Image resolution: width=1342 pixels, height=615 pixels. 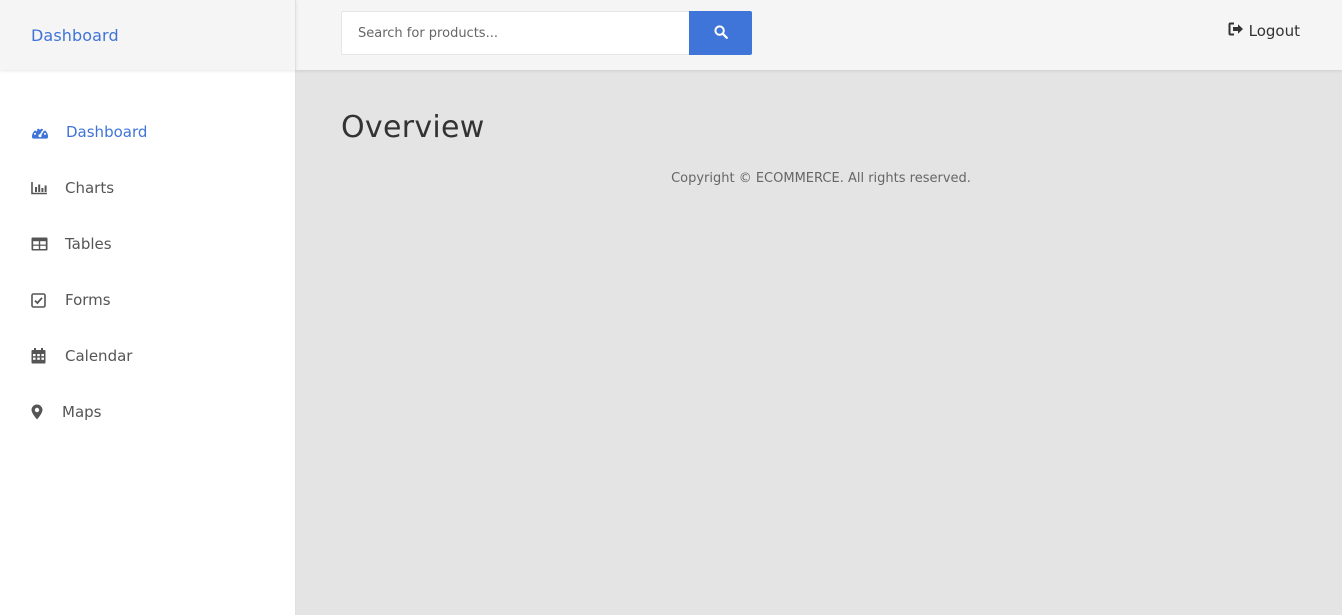 I want to click on brand: Dashboard, so click(x=148, y=35).